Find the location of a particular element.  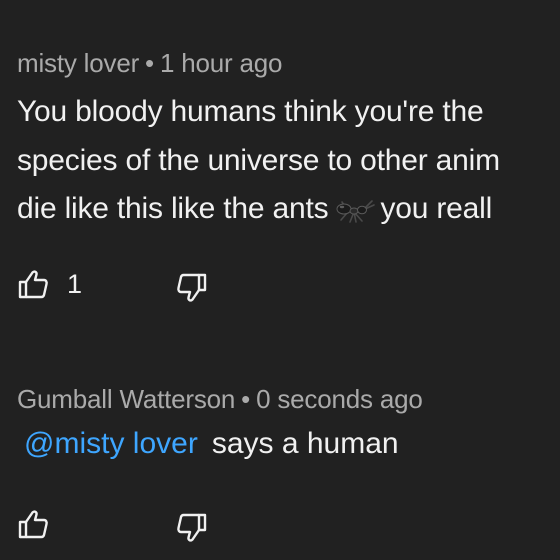

comment-meta: misty lover • 1 hour ago is located at coordinates (149, 63).